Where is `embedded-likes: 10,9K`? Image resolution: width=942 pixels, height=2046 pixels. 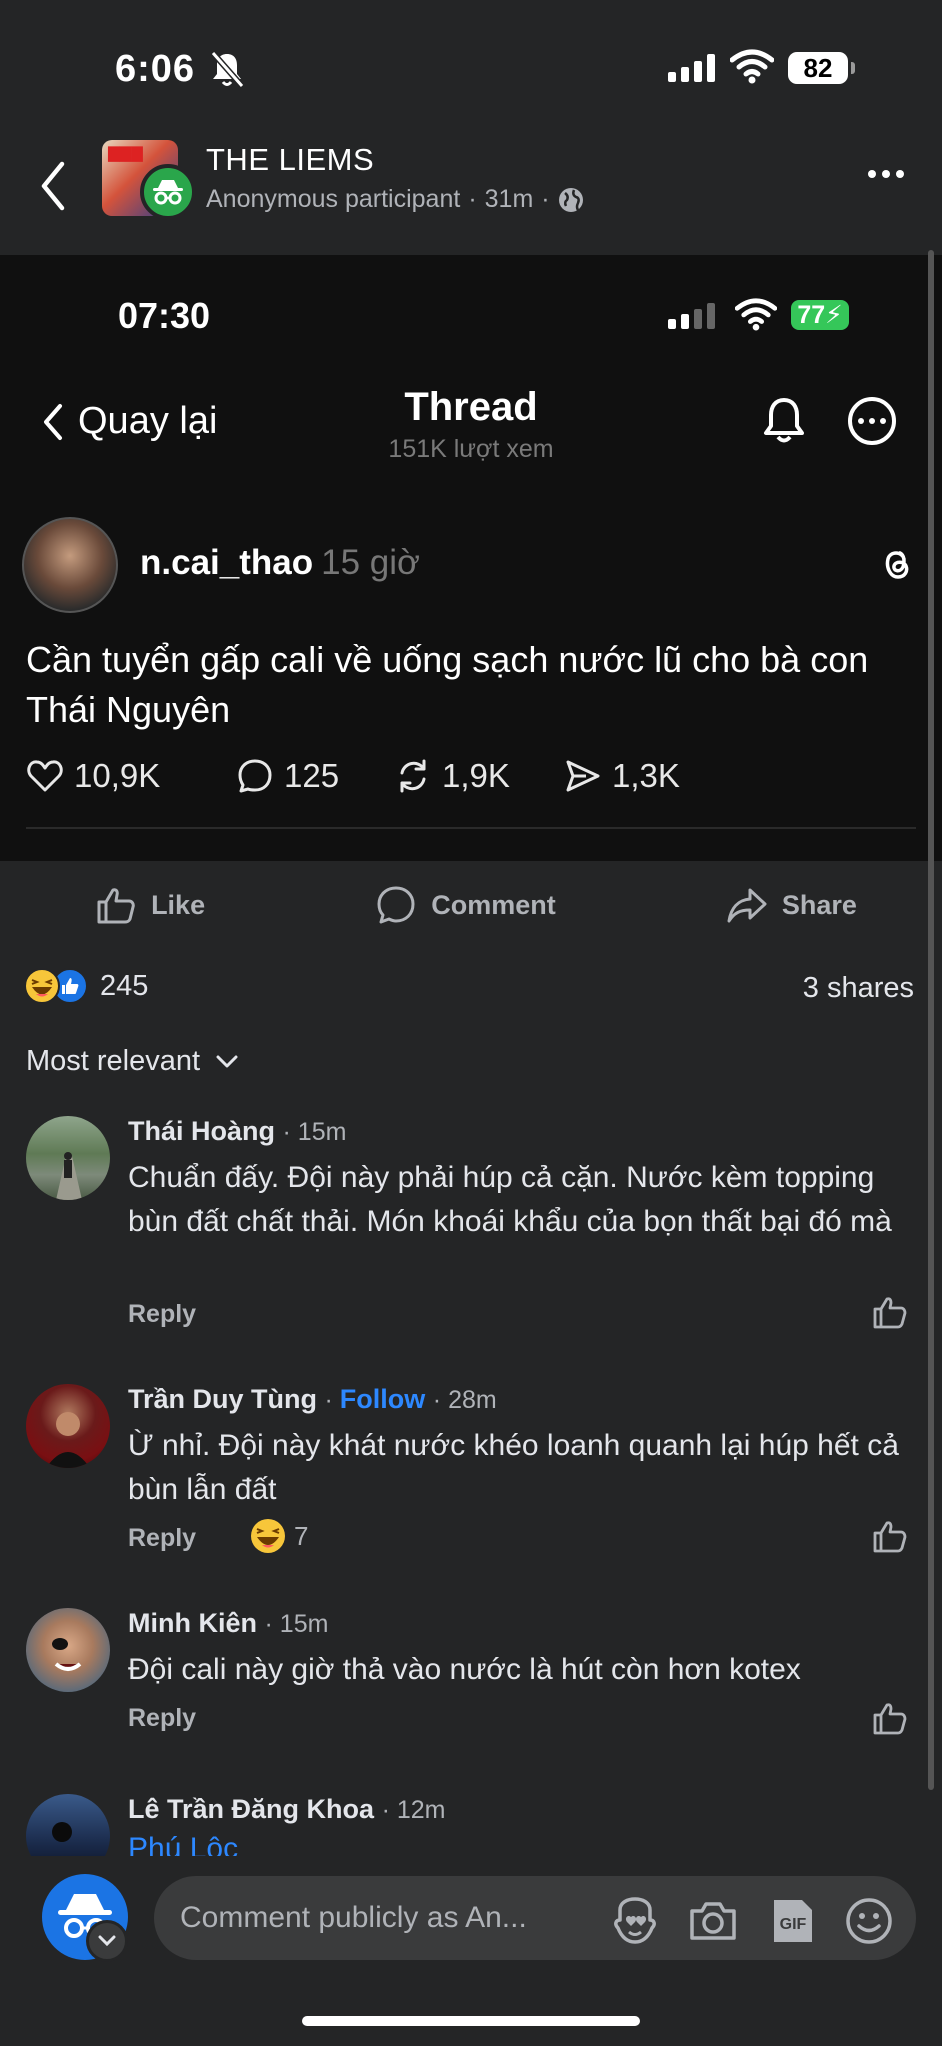
embedded-likes: 10,9K is located at coordinates (131, 776).